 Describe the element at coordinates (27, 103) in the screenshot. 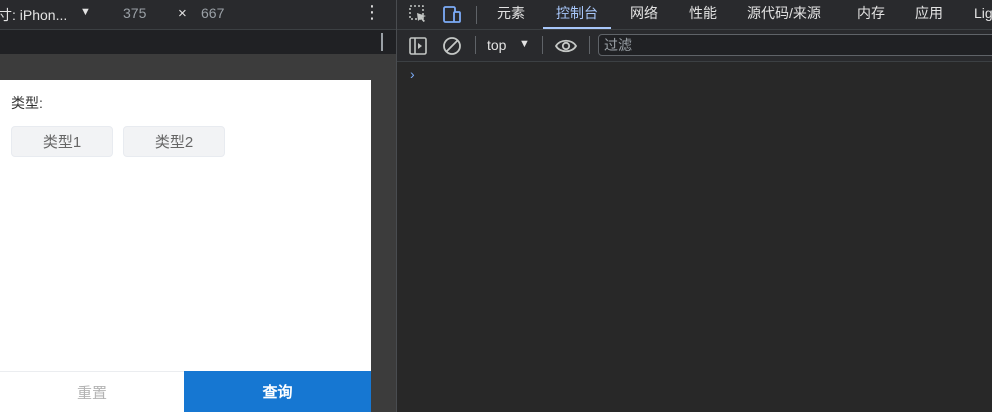

I see `type-label: 类型:` at that location.